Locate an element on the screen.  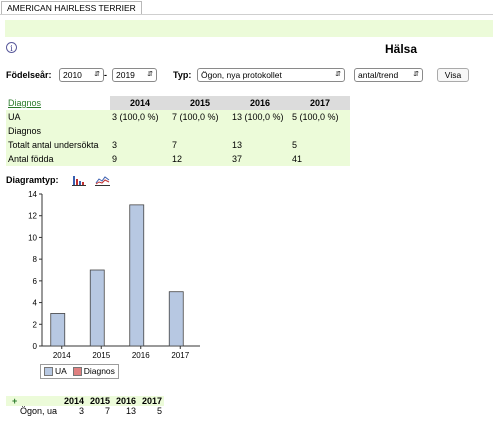
table-row: Totalt antal undersökta 3 7 13 5 is located at coordinates (178, 145).